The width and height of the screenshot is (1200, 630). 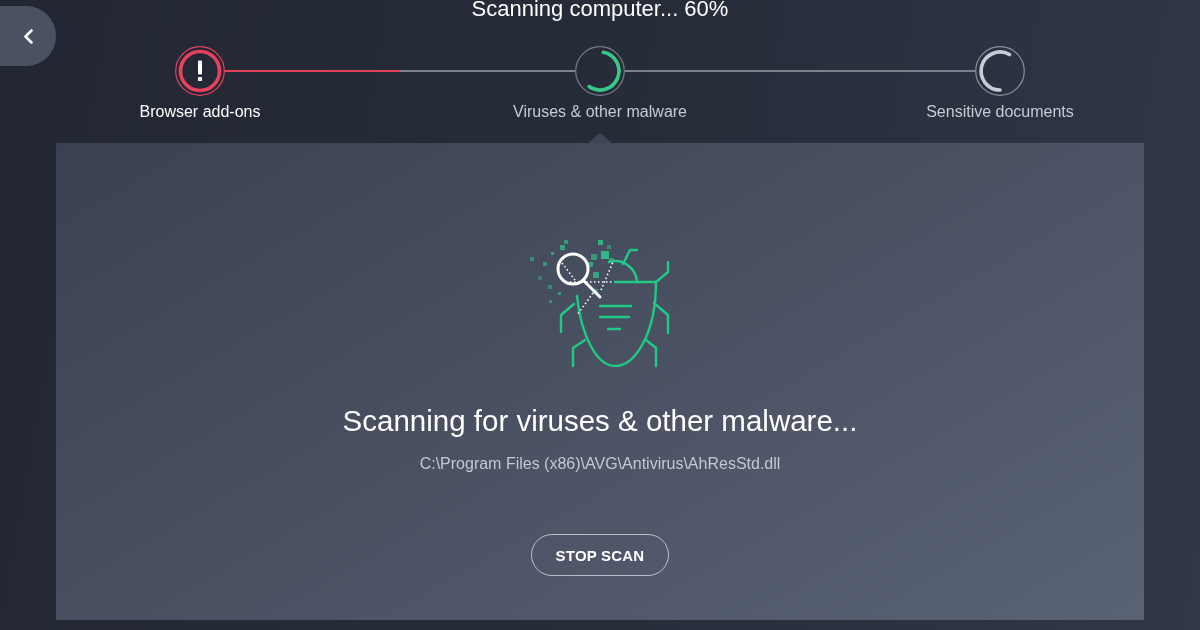 What do you see at coordinates (200, 112) in the screenshot?
I see `step-label: Browser add-ons` at bounding box center [200, 112].